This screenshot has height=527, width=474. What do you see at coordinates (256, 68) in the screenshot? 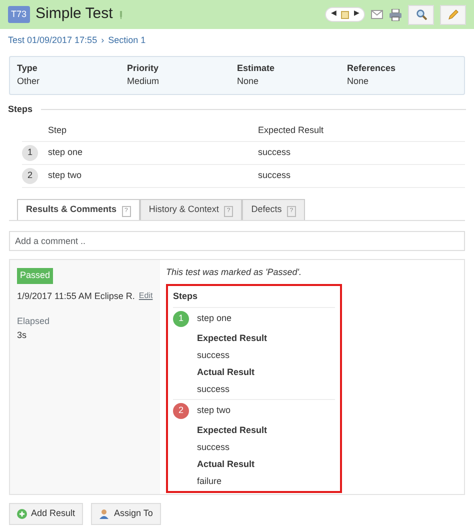
I see `field-label: Estimate` at bounding box center [256, 68].